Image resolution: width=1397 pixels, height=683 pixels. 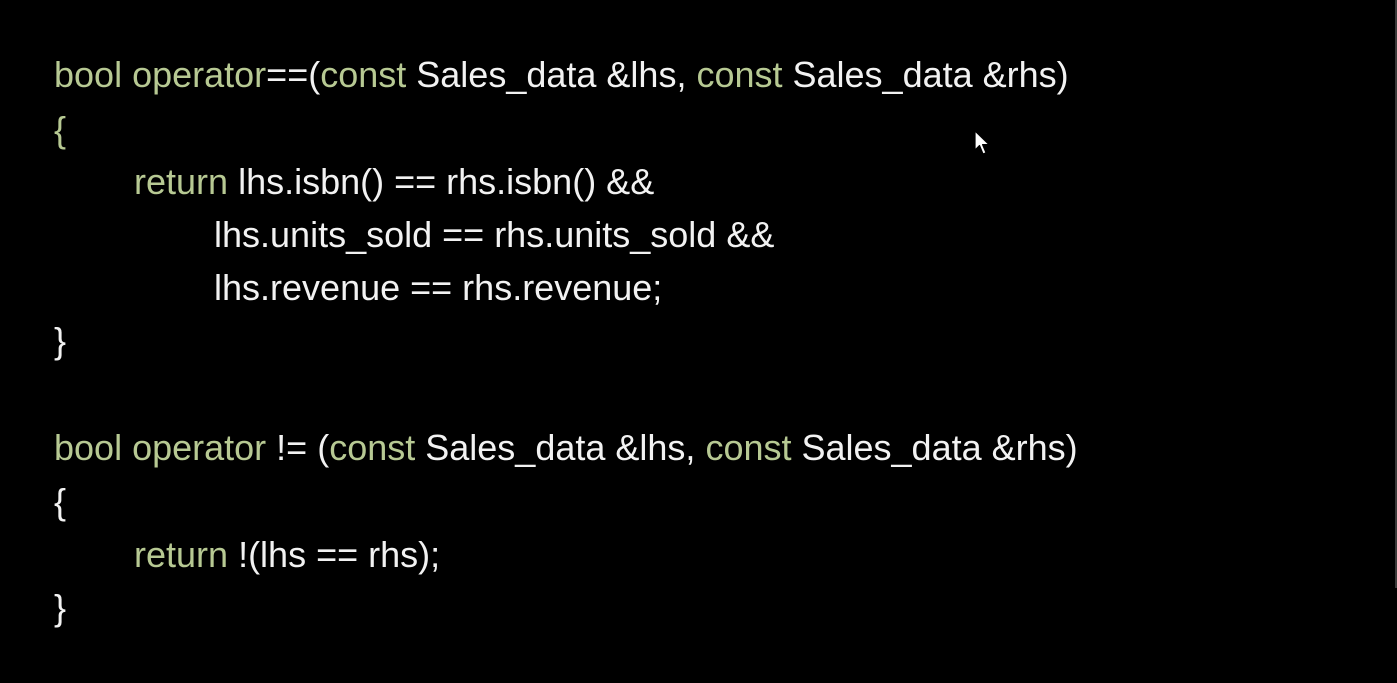 What do you see at coordinates (181, 554) in the screenshot?
I see `code-token: return` at bounding box center [181, 554].